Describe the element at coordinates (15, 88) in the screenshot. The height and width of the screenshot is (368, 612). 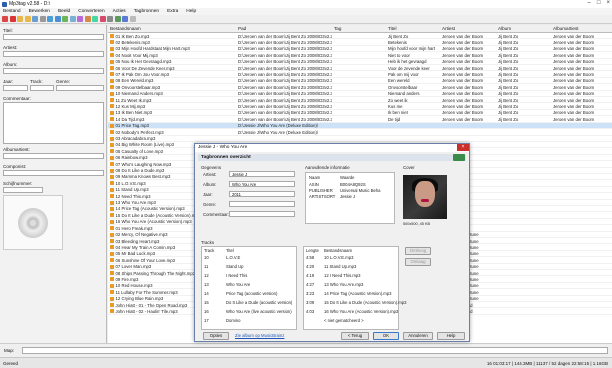
I see `year-field` at that location.